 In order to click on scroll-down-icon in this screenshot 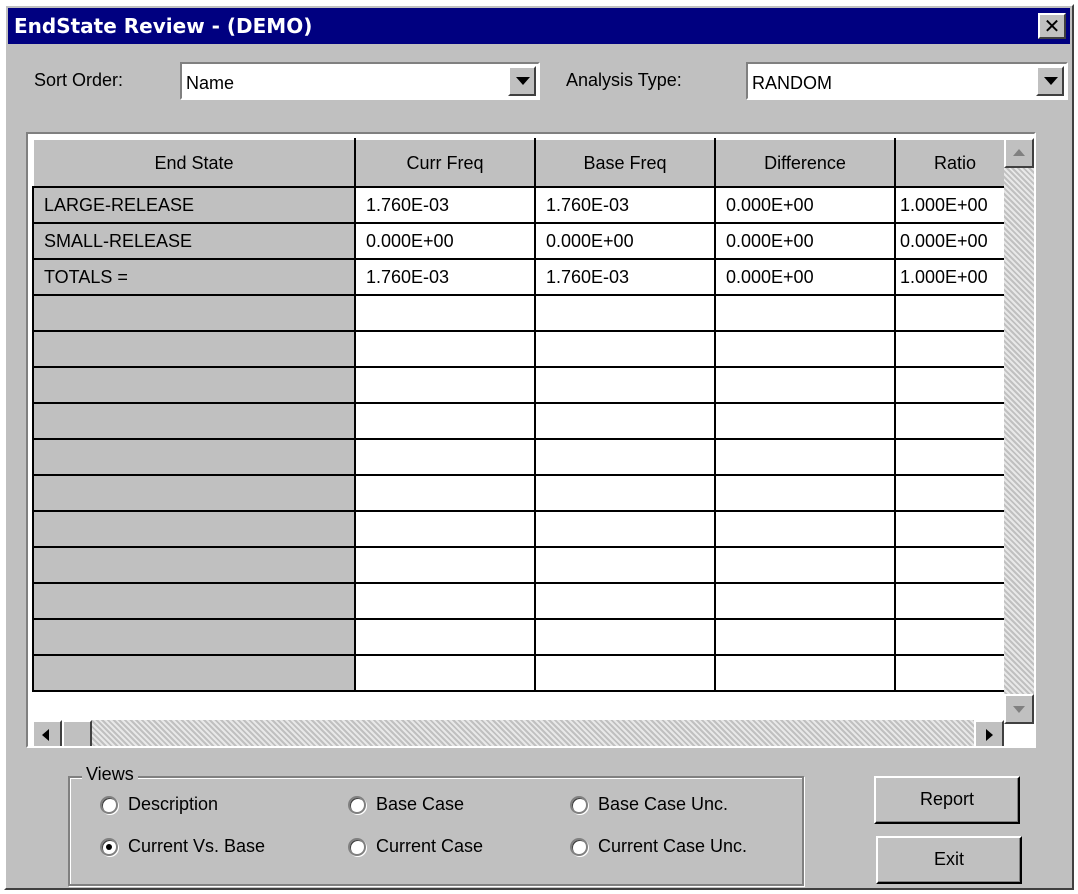, I will do `click(1019, 709)`.